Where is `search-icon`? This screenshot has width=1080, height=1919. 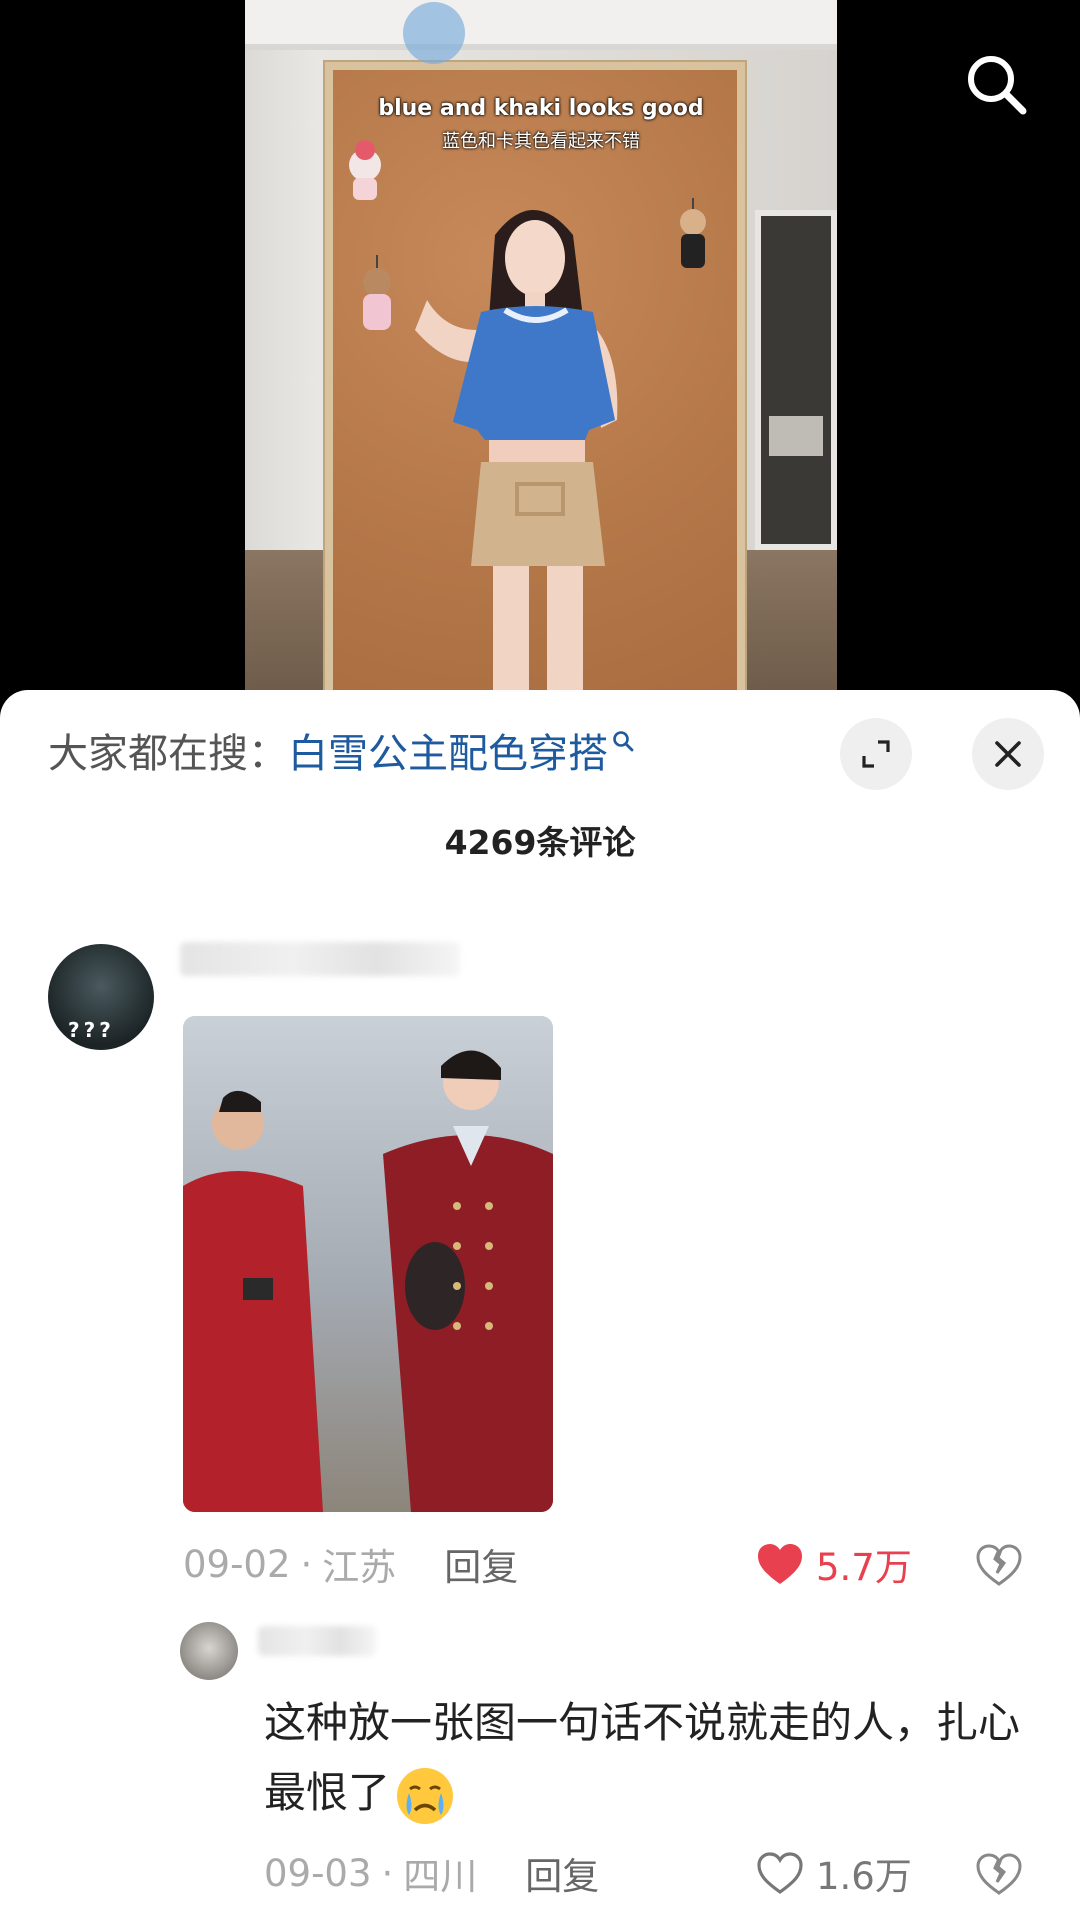
search-icon is located at coordinates (997, 85).